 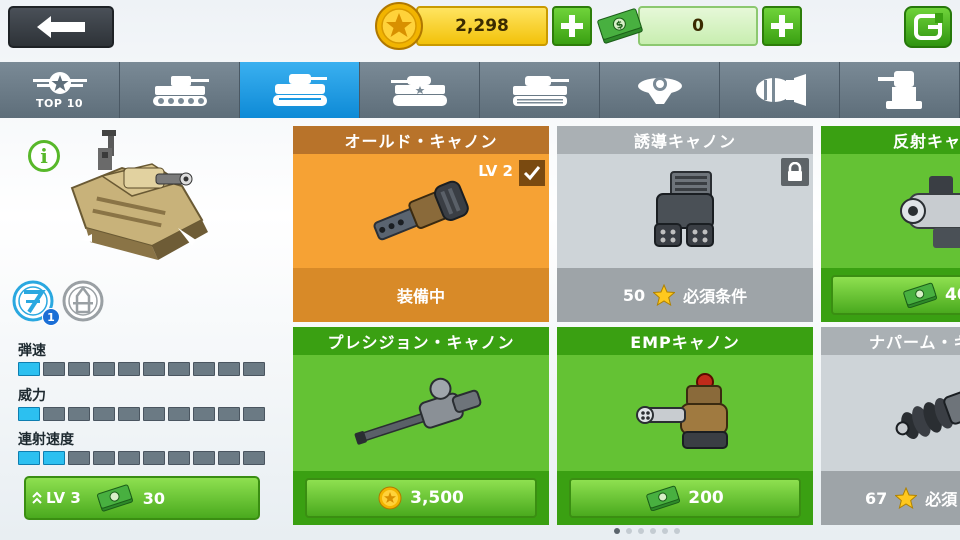 I want to click on requirement-count: 67, so click(x=876, y=498).